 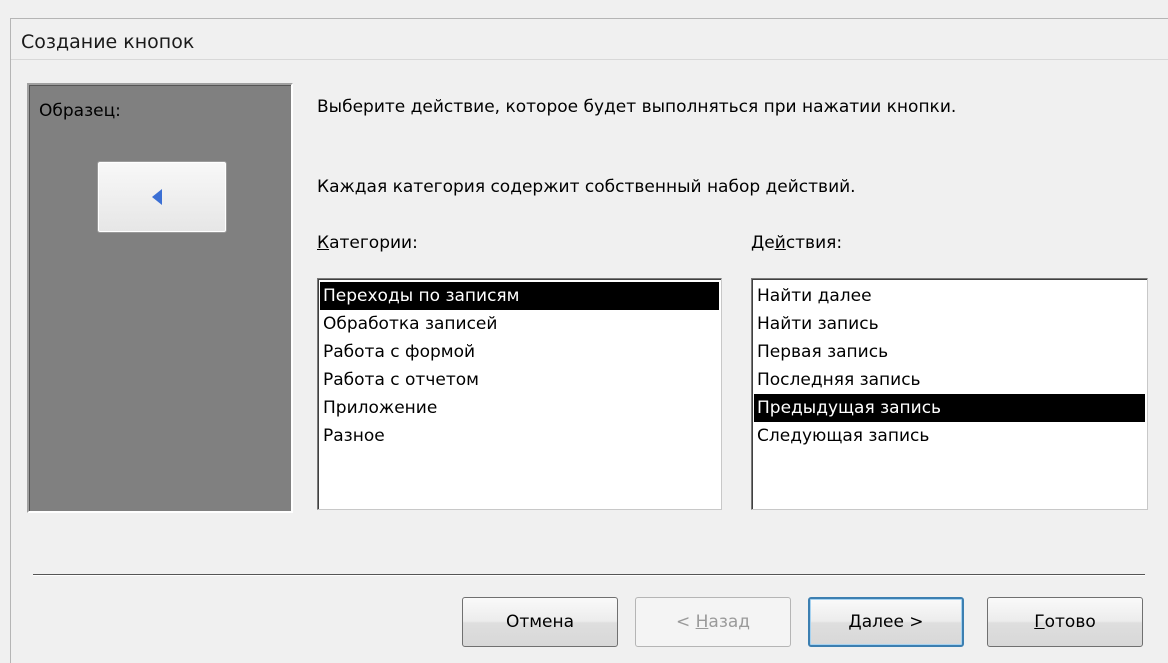 I want to click on cancel-button: Отмена, so click(x=540, y=622).